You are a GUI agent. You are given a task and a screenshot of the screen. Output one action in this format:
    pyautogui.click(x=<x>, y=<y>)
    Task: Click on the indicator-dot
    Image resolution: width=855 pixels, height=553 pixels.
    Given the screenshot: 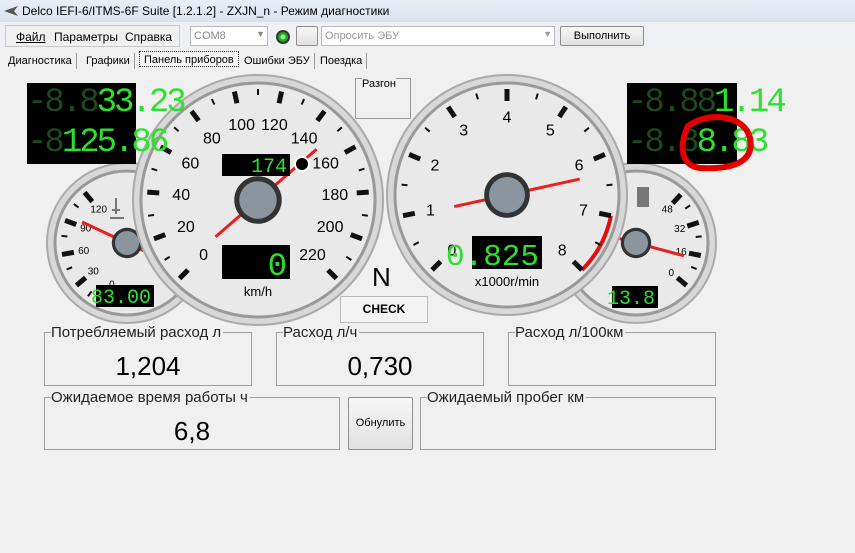 What is the action you would take?
    pyautogui.click(x=302, y=164)
    